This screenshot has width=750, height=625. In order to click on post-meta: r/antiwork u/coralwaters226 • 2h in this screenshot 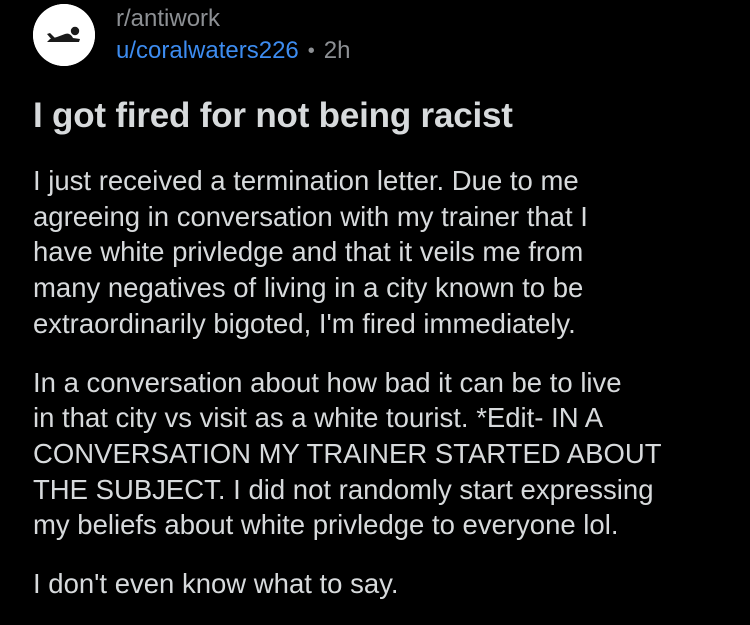, I will do `click(233, 35)`.